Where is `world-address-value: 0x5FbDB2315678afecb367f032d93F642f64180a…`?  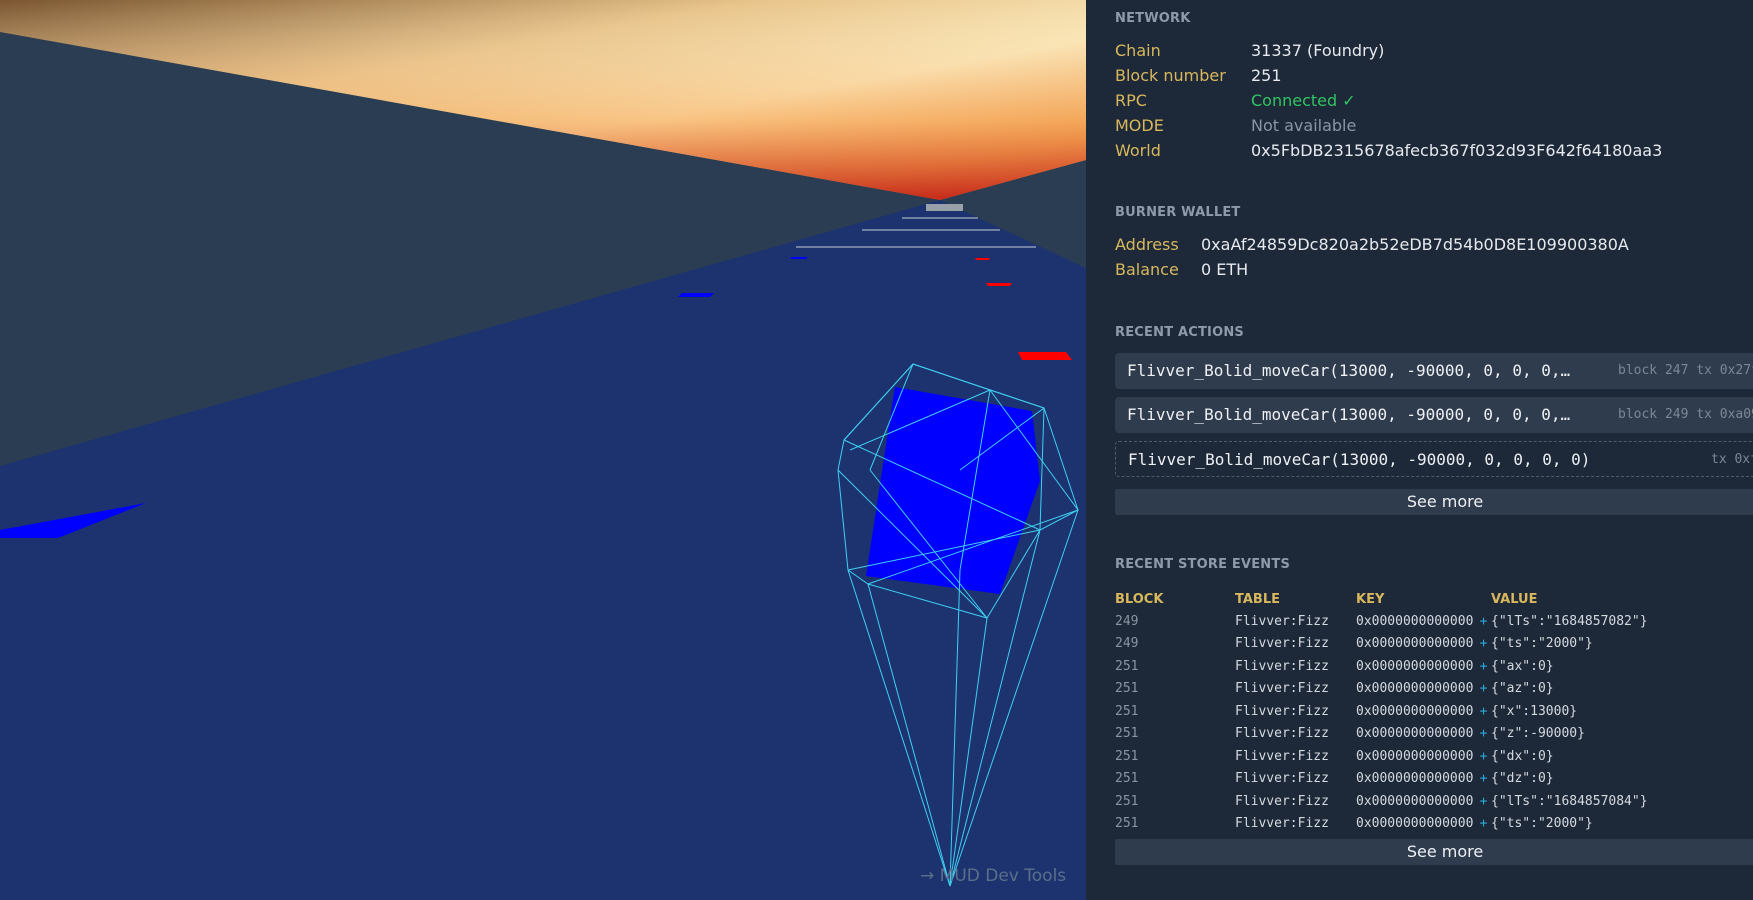
world-address-value: 0x5FbDB2315678afecb367f032d93F642f64180a… is located at coordinates (1457, 150).